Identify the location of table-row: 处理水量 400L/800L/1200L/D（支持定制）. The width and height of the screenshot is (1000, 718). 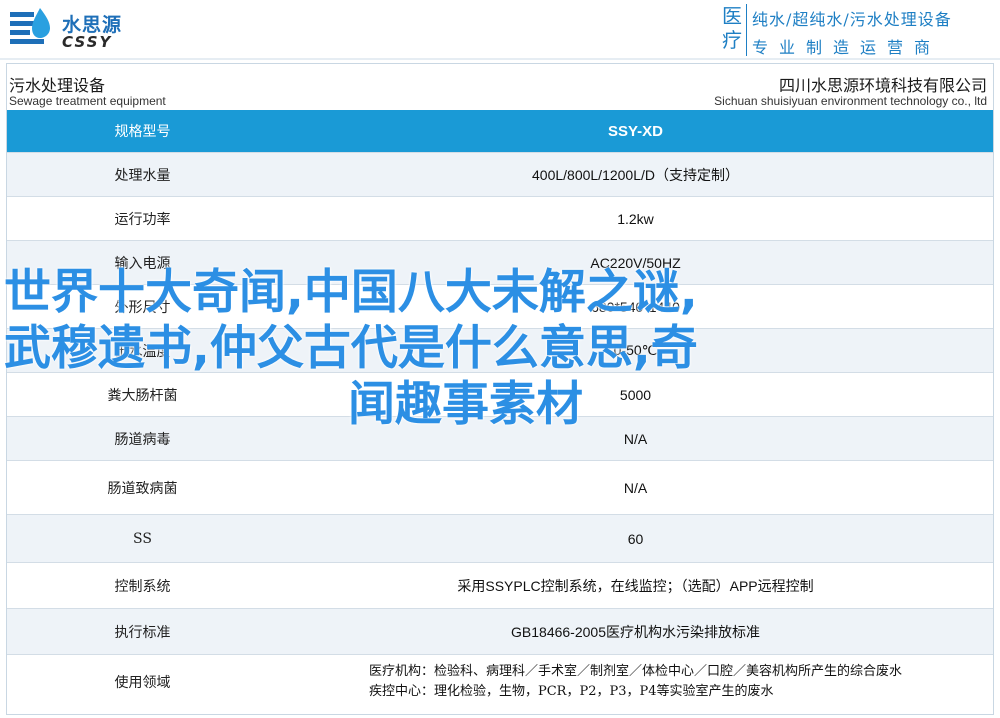
(500, 174).